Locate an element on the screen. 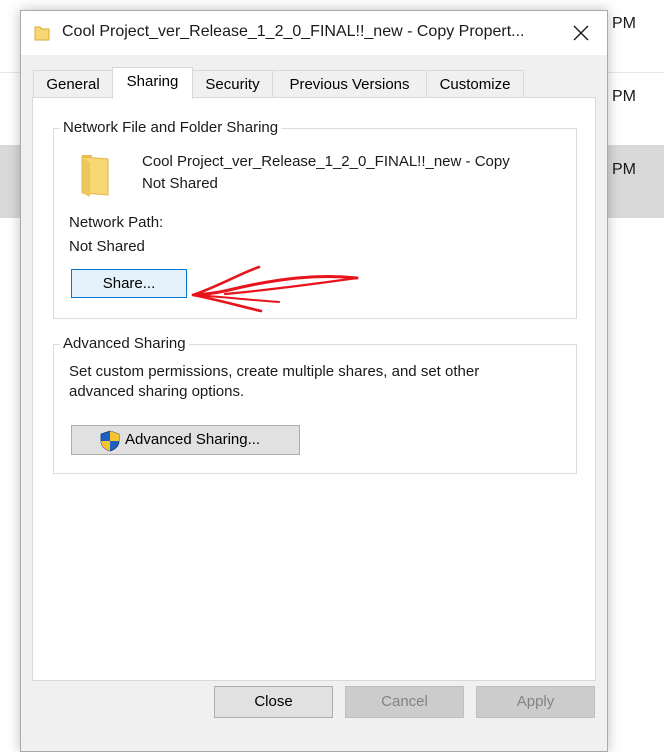 Image resolution: width=664 pixels, height=752 pixels. tab-sharing: Sharing is located at coordinates (152, 83).